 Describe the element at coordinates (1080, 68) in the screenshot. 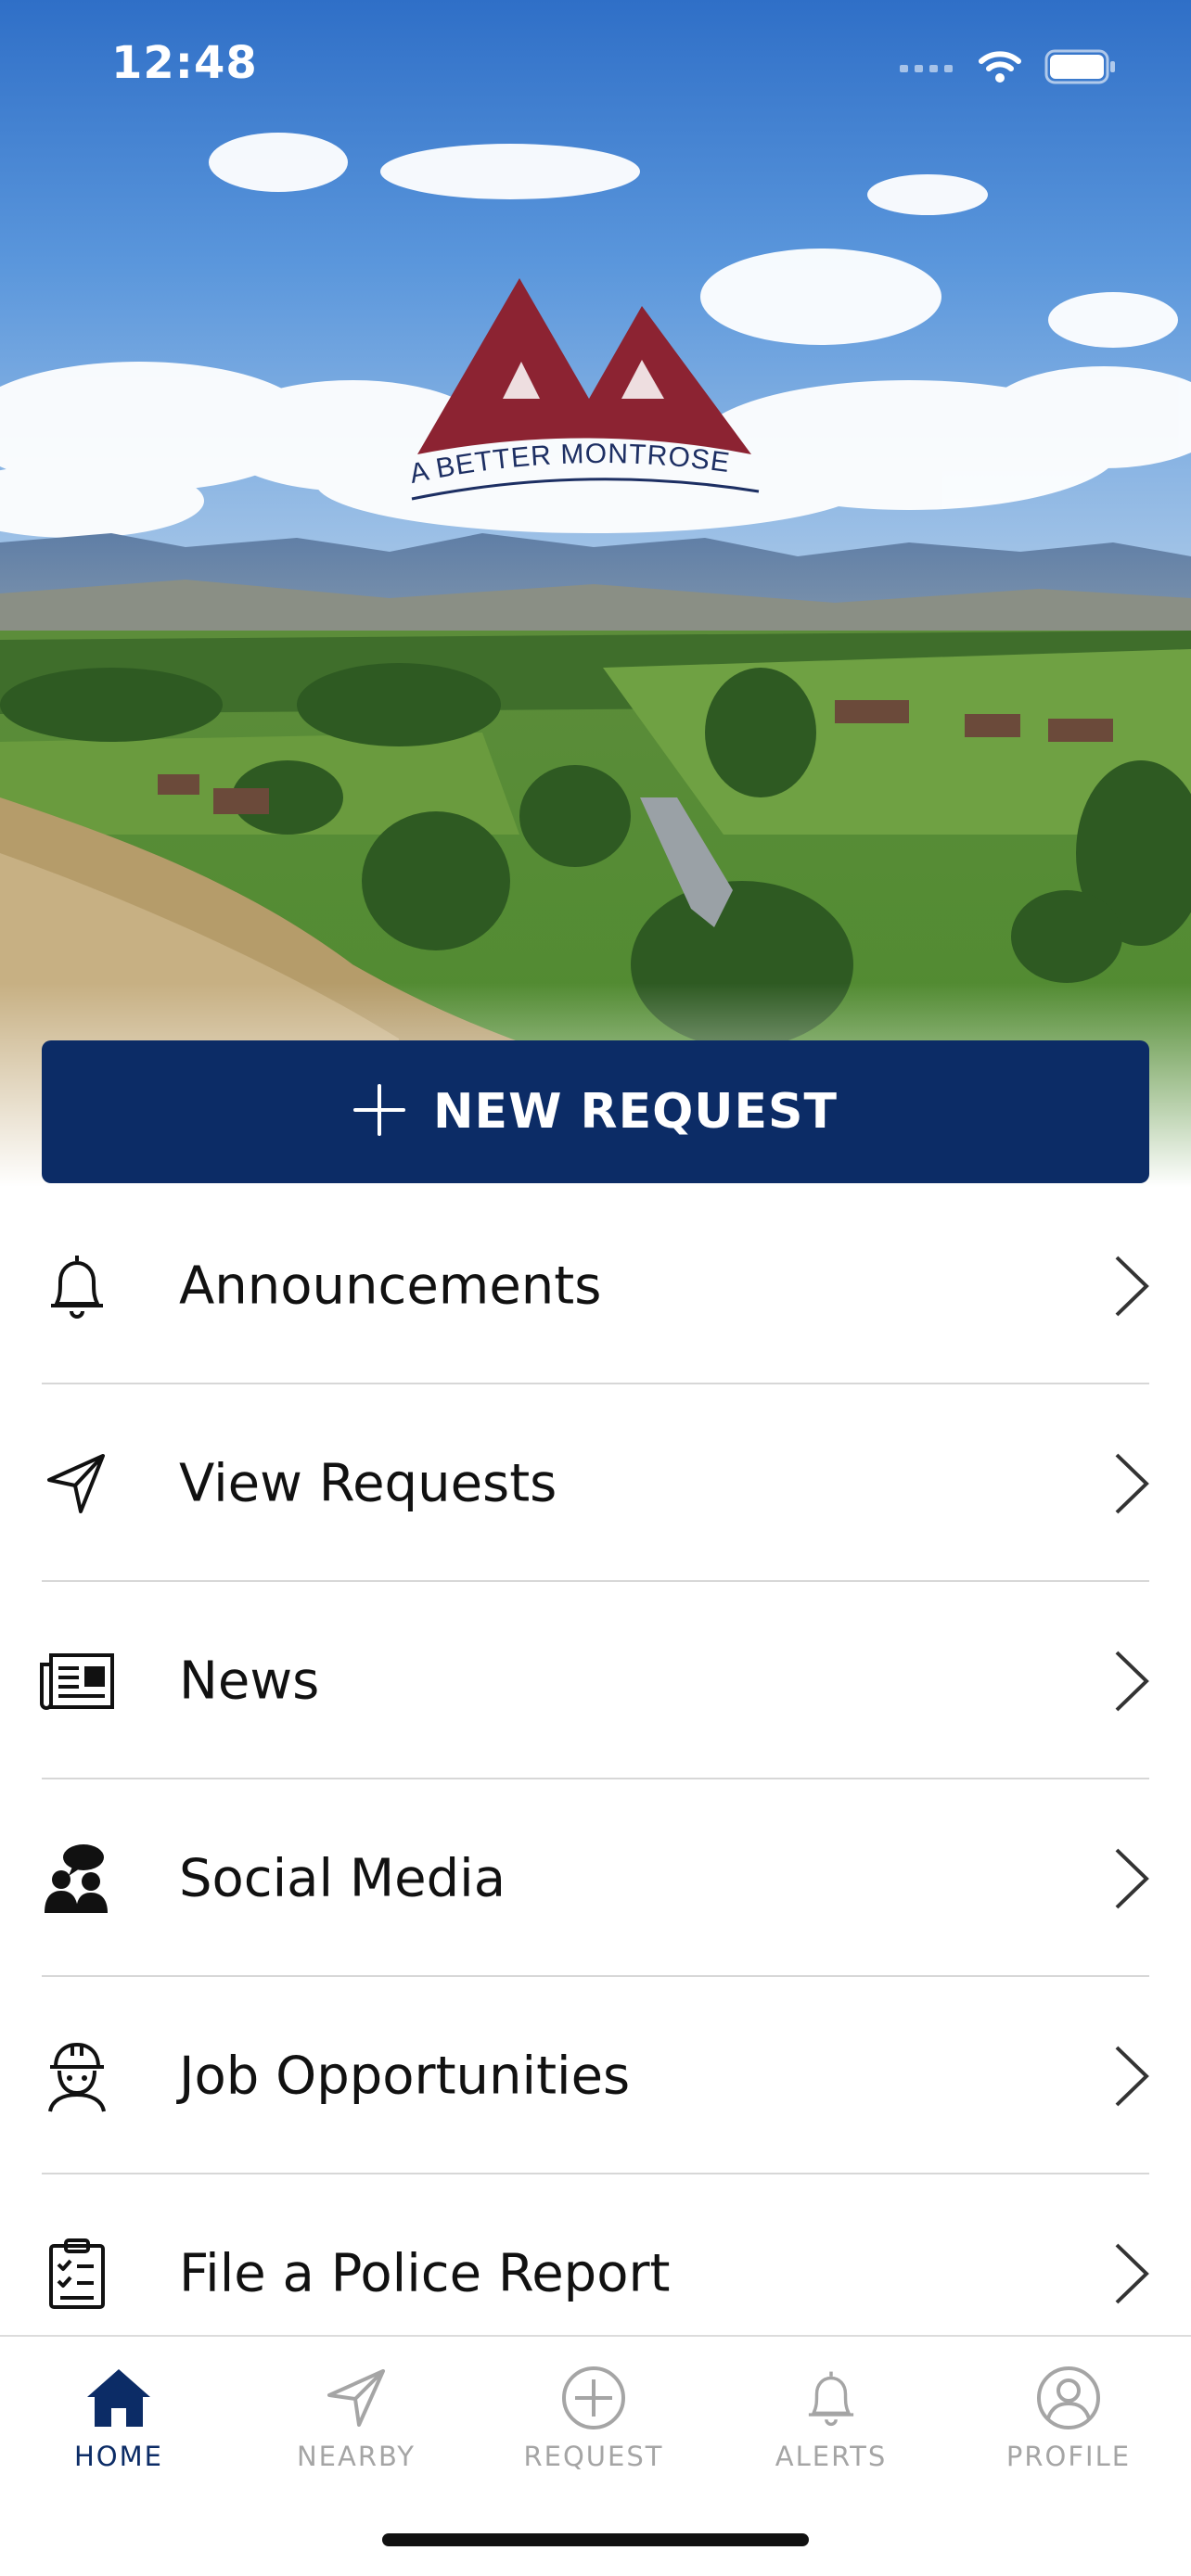

I see `battery-icon` at that location.